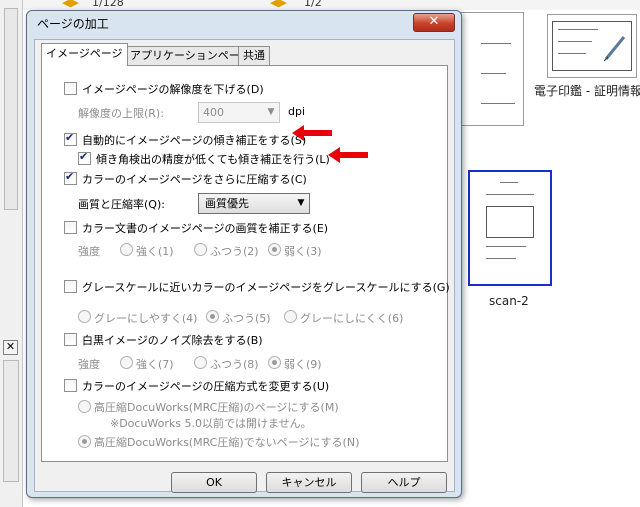 The height and width of the screenshot is (507, 640). Describe the element at coordinates (331, 5) in the screenshot. I see `background-toolbar-strip: ◀▶ 1/128 ◀▶ 1/2` at that location.